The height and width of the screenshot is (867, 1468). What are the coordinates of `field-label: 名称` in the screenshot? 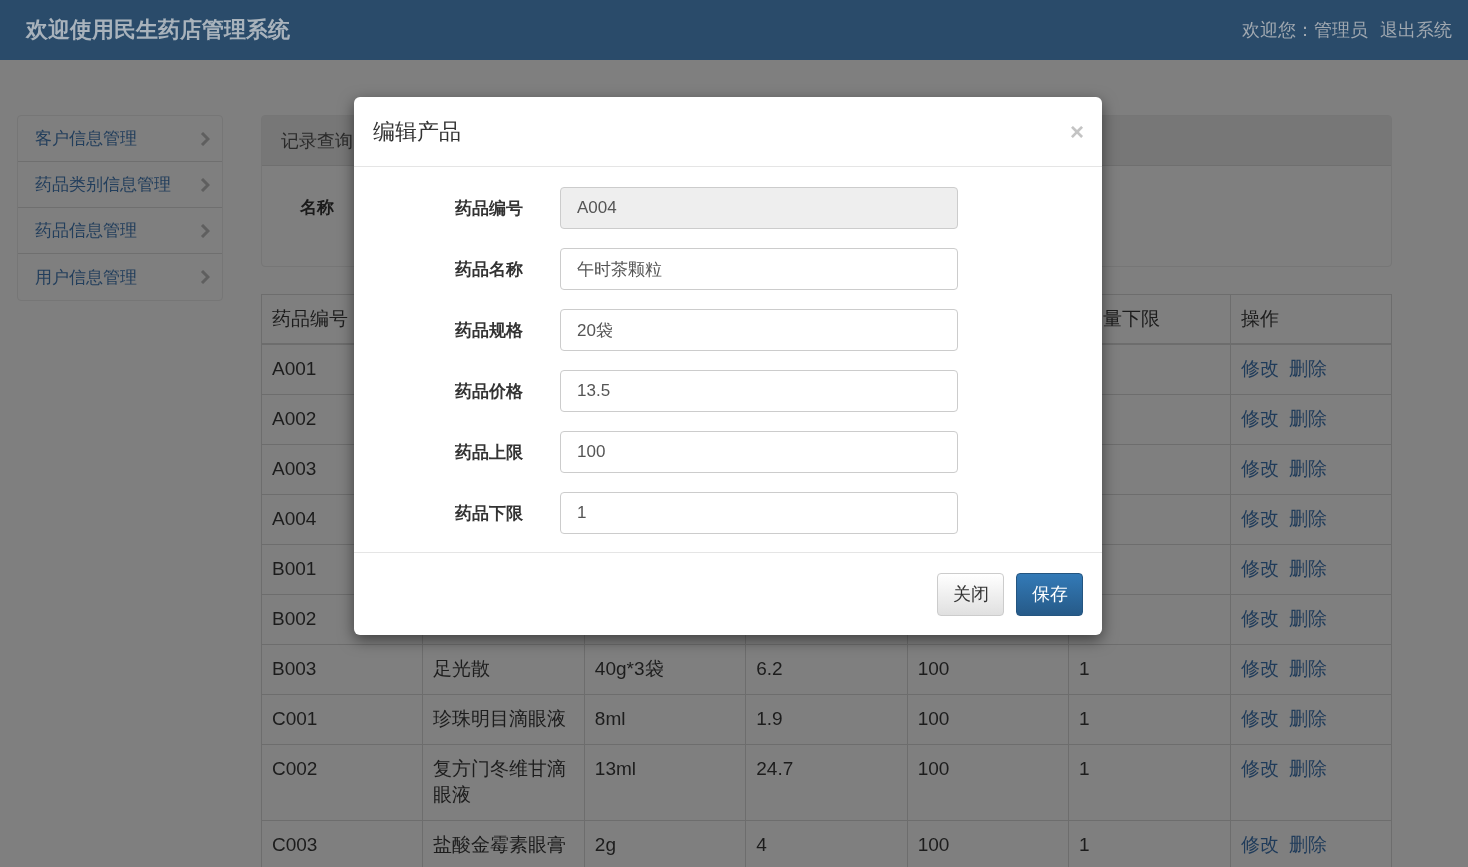 It's located at (317, 208).